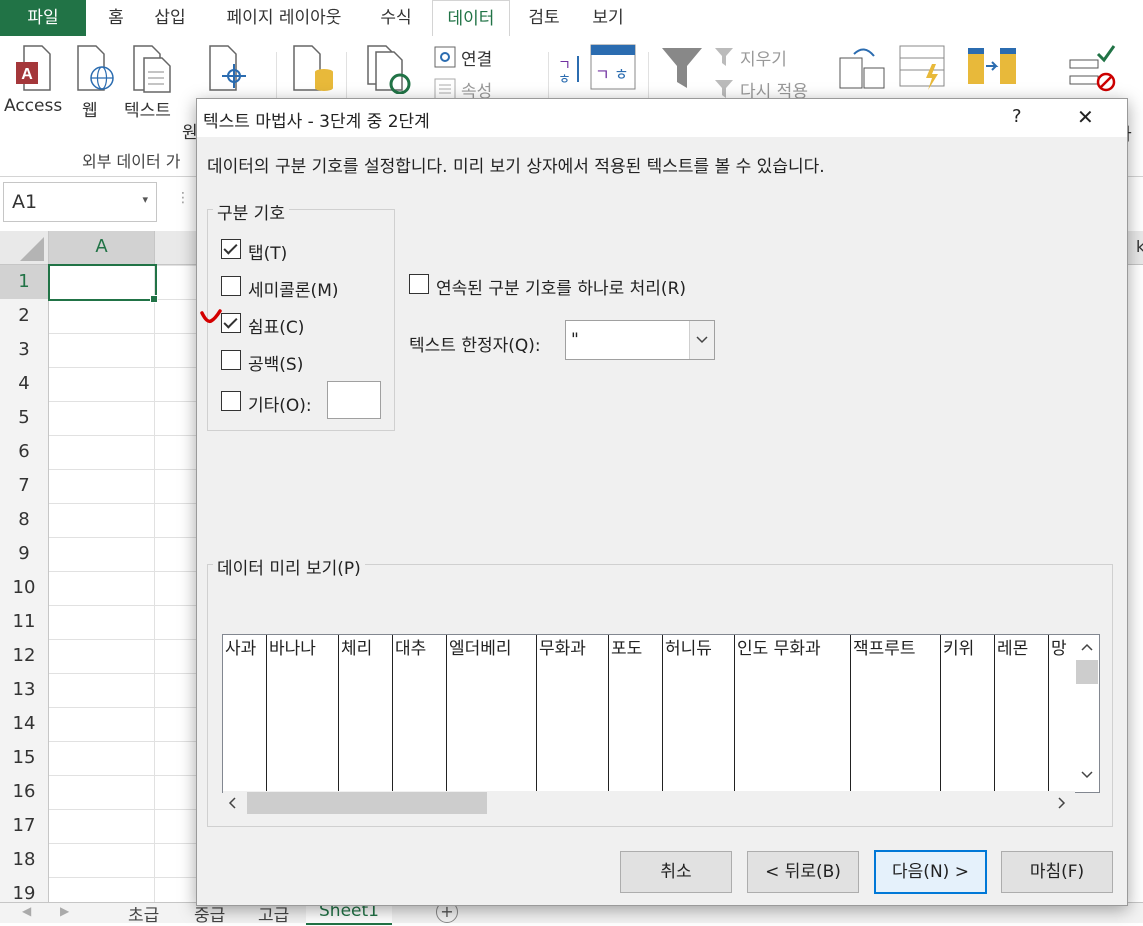  What do you see at coordinates (1087, 713) in the screenshot?
I see `vertical-scrollbar` at bounding box center [1087, 713].